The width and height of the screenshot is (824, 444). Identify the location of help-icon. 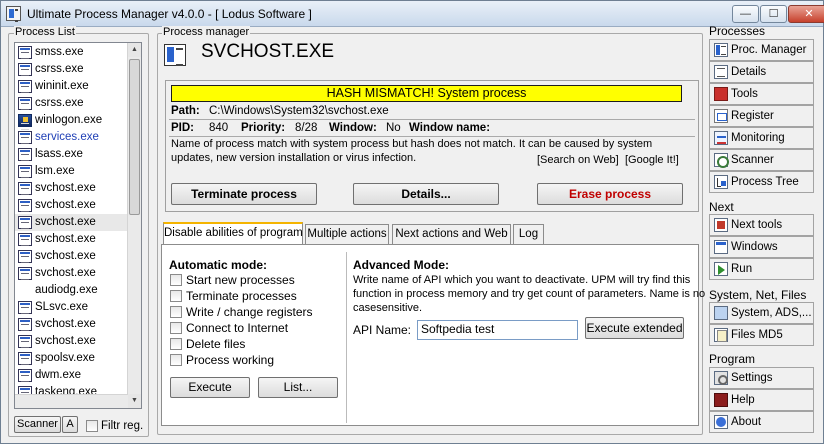
(721, 400).